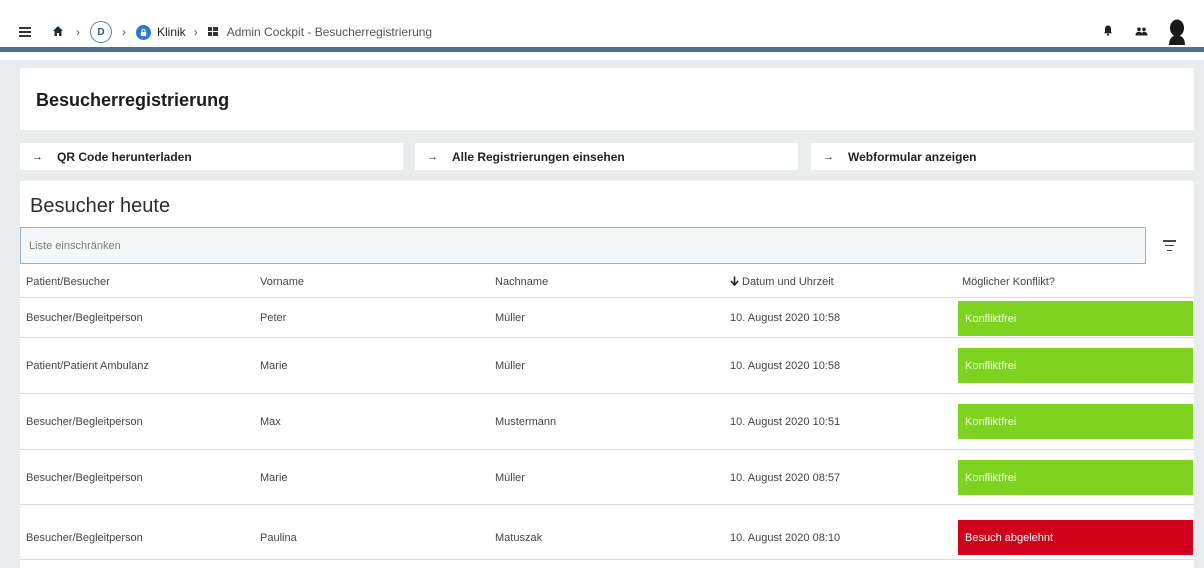 This screenshot has height=568, width=1204. I want to click on grid-icon, so click(213, 32).